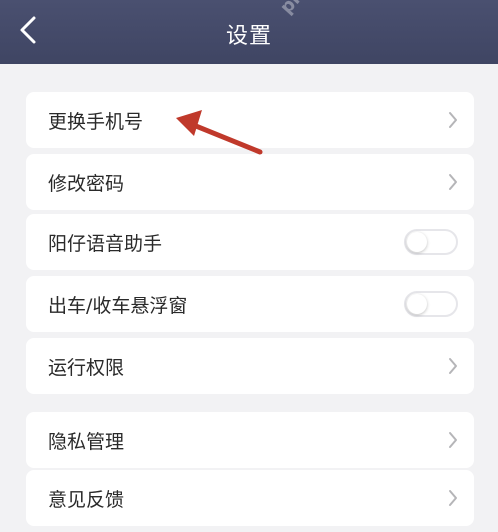 This screenshot has width=498, height=532. Describe the element at coordinates (250, 366) in the screenshot. I see `row-run-permissions: 运行权限` at that location.